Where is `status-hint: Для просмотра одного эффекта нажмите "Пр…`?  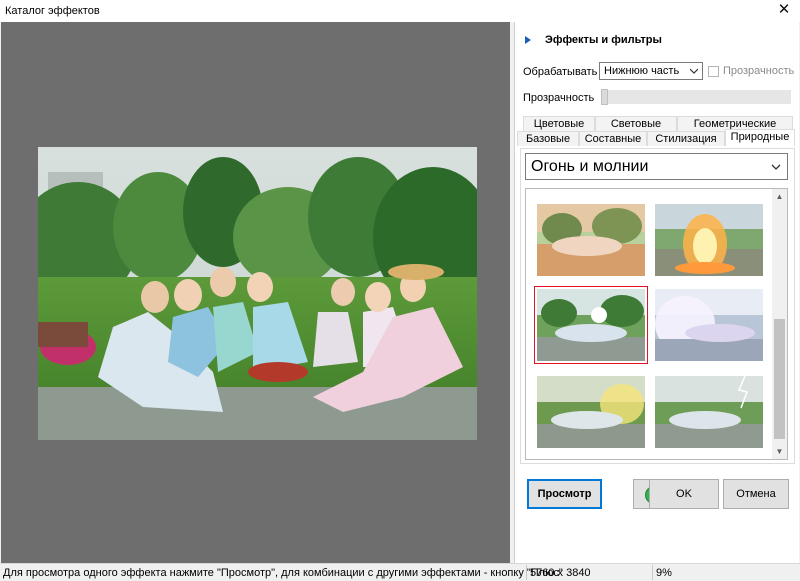 status-hint: Для просмотра одного эффекта нажмите "Пр… is located at coordinates (283, 573).